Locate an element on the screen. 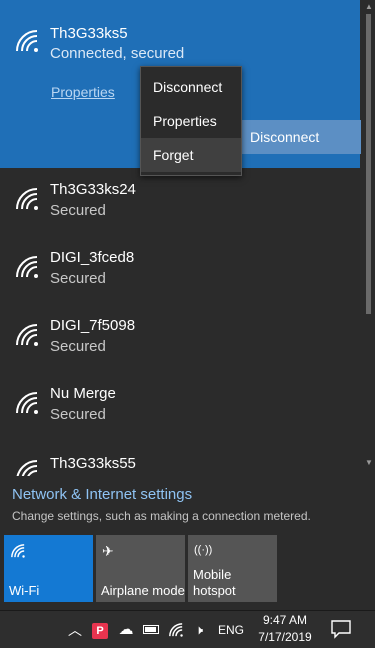 Image resolution: width=375 pixels, height=648 pixels. mobile-hotspot-tile: ((·)) Mobile hotspot is located at coordinates (232, 568).